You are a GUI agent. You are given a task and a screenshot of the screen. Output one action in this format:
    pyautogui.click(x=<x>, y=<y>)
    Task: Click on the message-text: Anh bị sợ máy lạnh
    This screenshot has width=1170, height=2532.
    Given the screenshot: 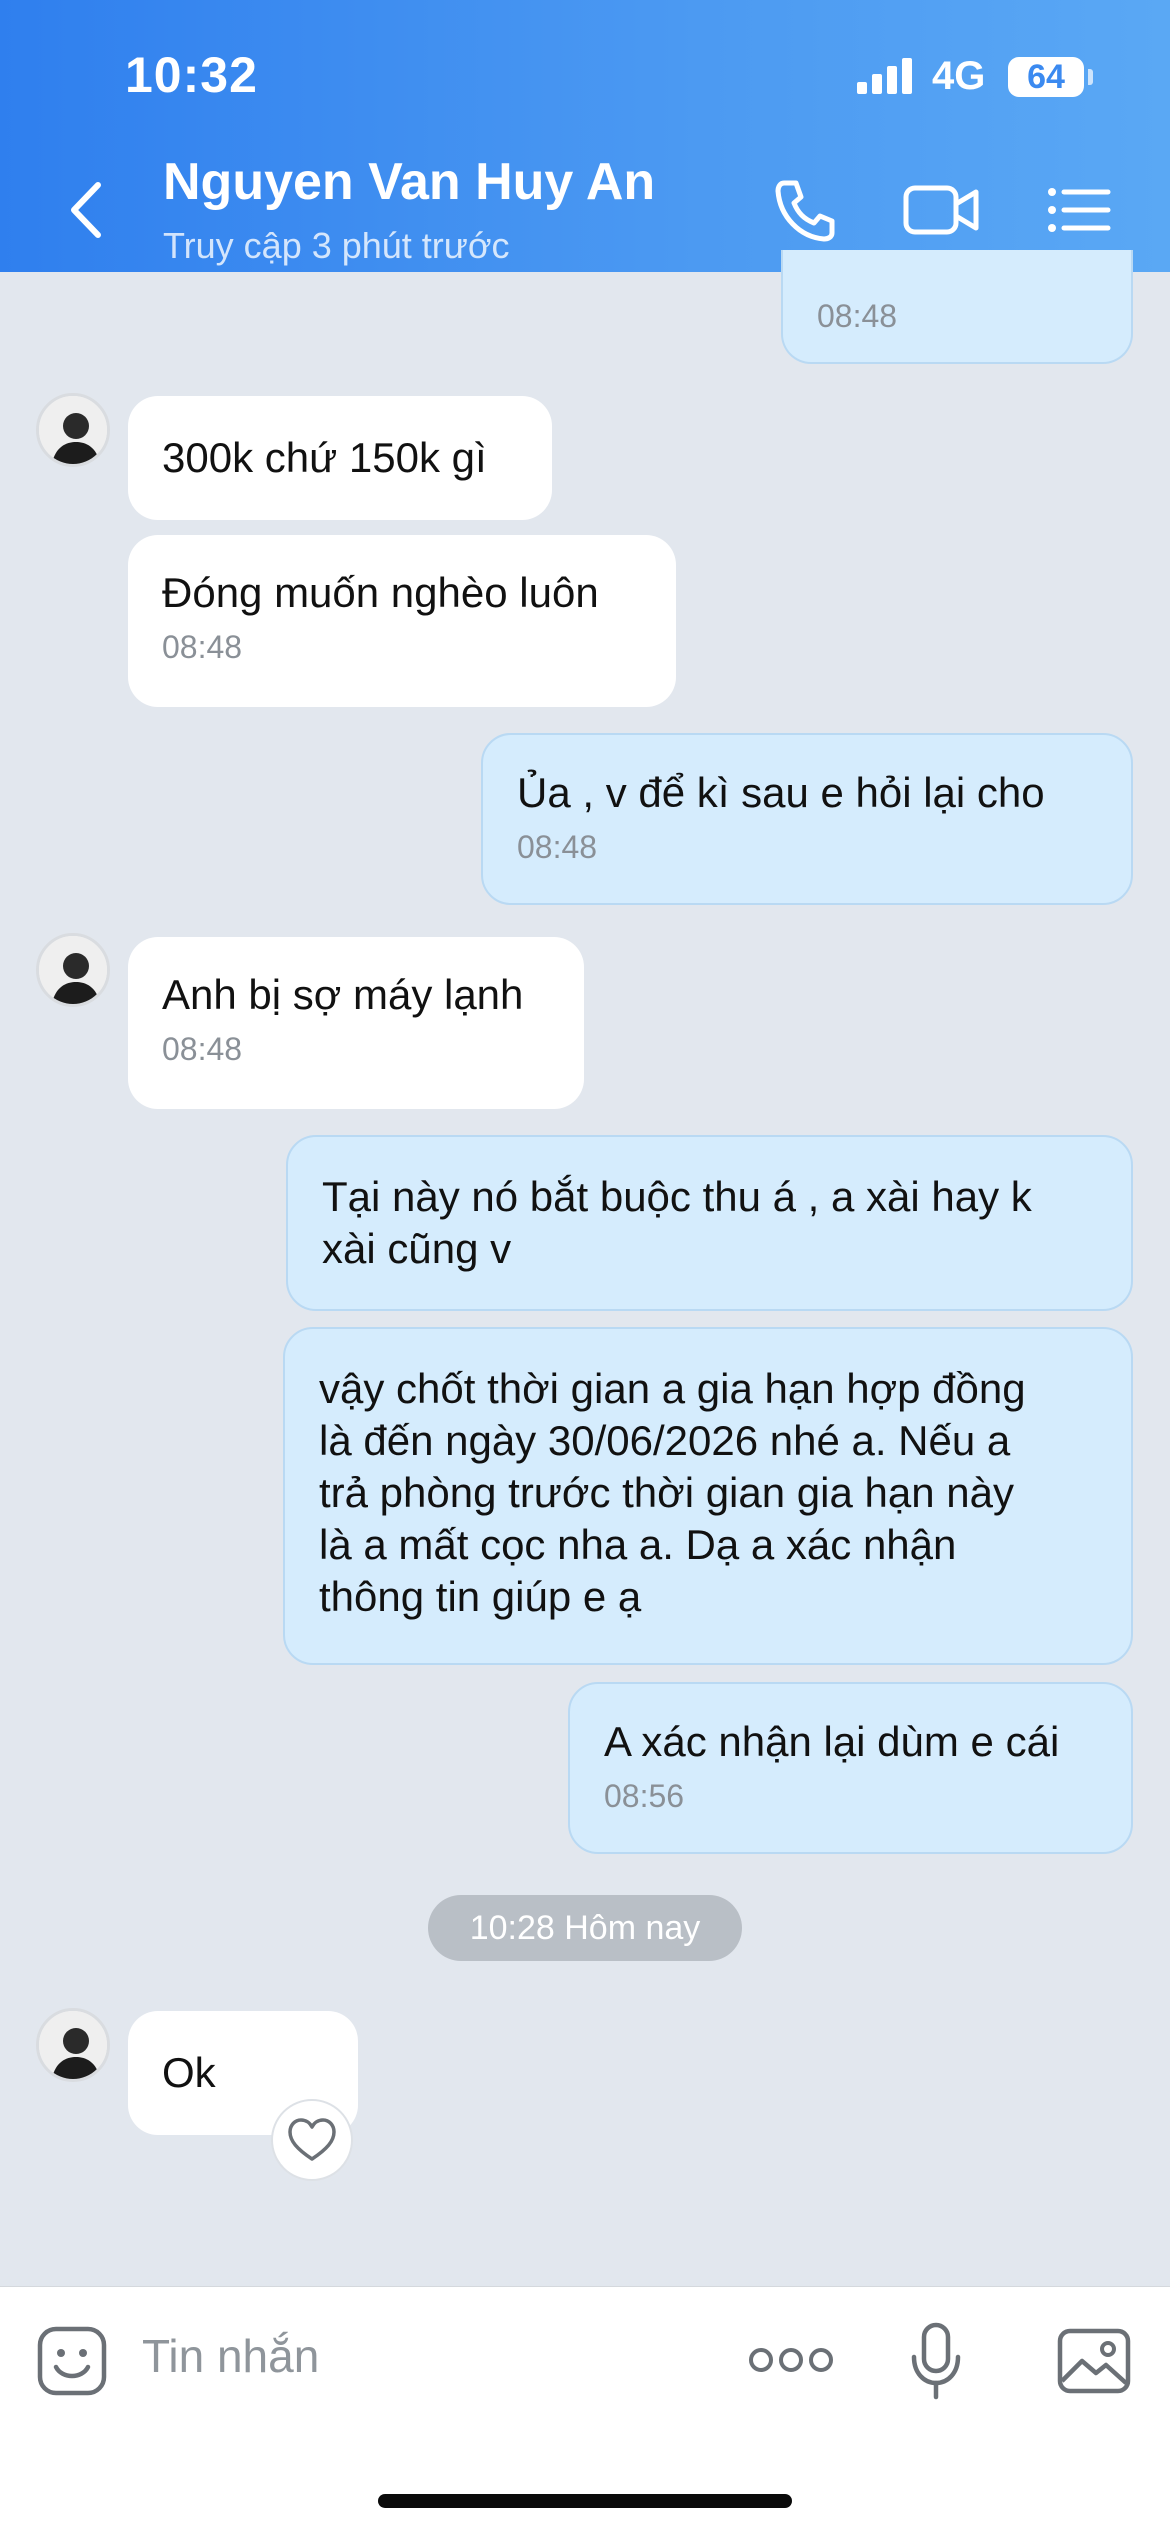 What is the action you would take?
    pyautogui.click(x=343, y=994)
    